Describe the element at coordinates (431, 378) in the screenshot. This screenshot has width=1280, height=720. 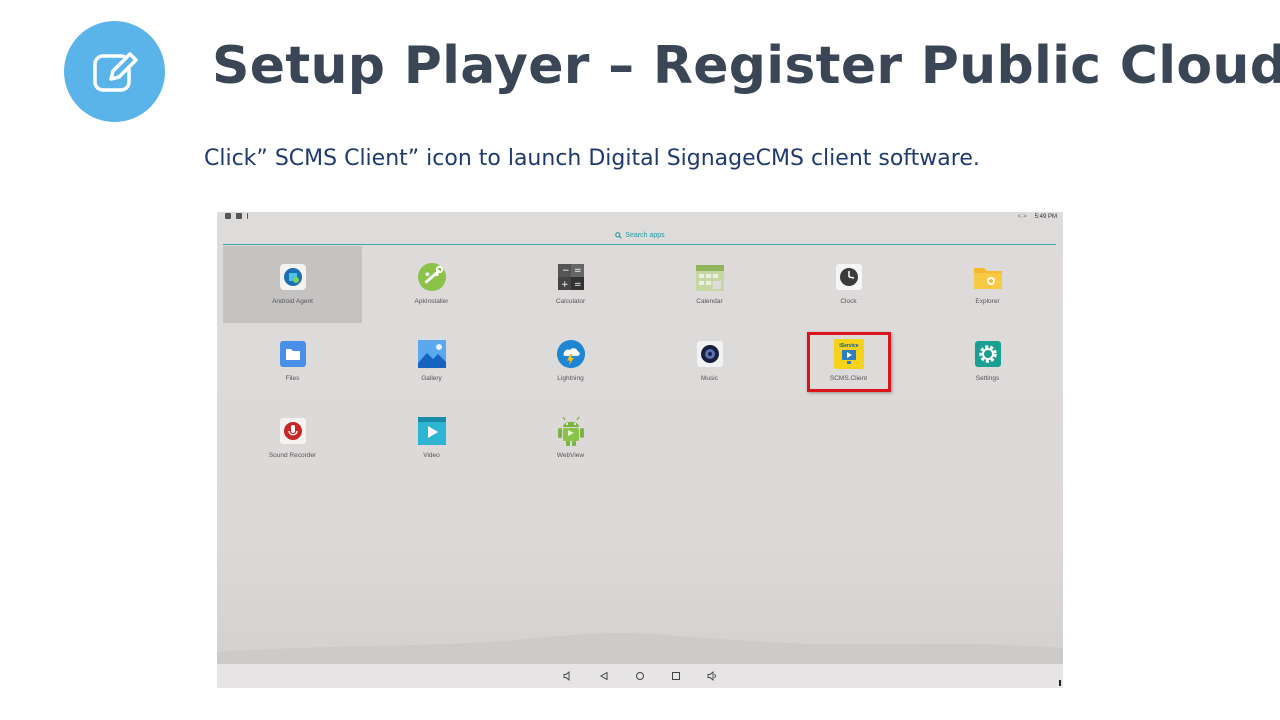
I see `app-label: Gallery` at that location.